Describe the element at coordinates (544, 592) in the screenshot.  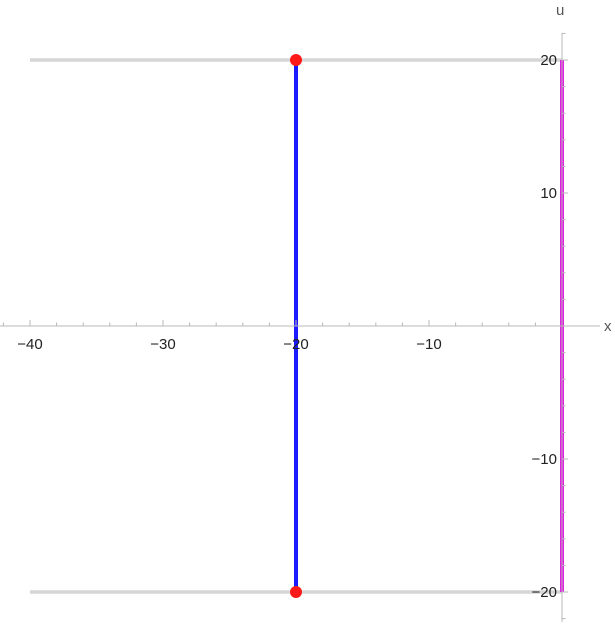
I see `y-tick-label: −20` at that location.